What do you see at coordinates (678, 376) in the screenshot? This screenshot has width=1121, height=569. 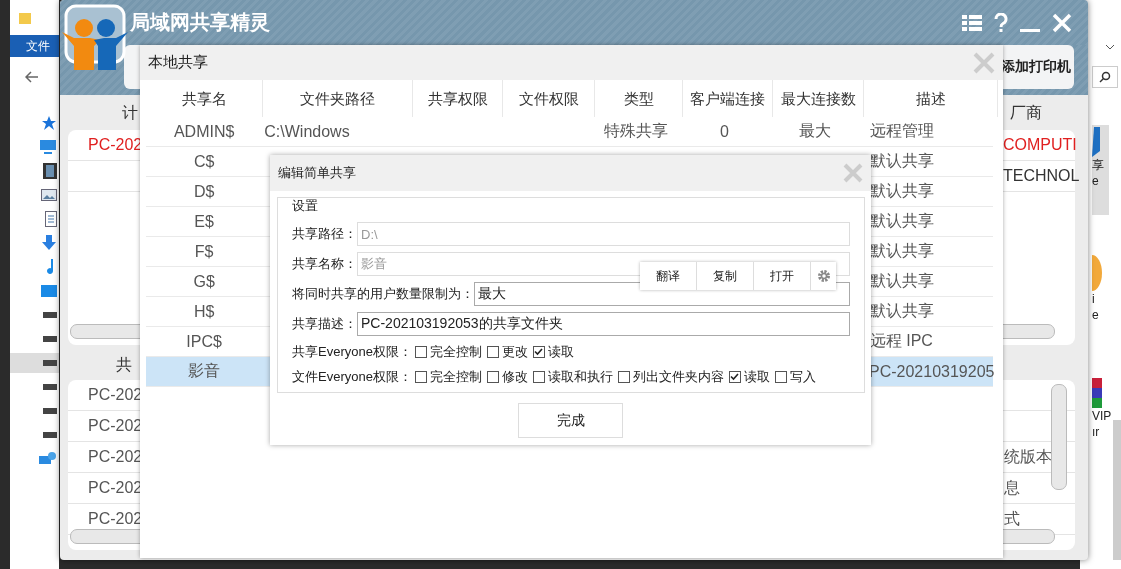 I see `checkbox-label: 列出文件夹内容` at bounding box center [678, 376].